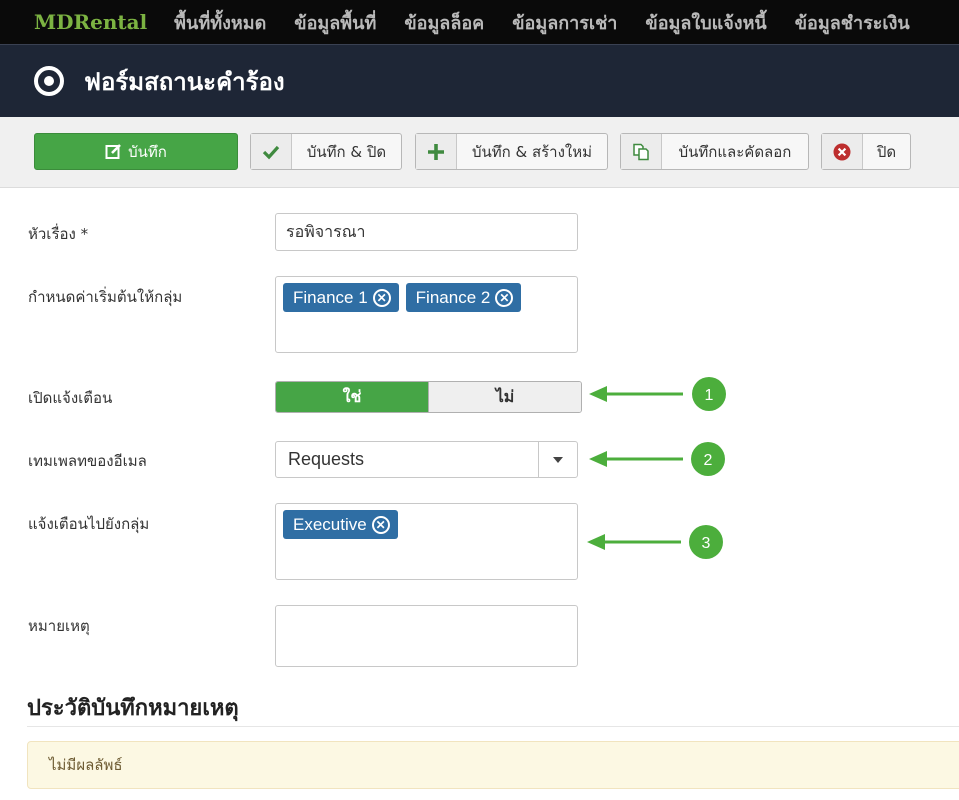  I want to click on save-copy-button: บันทึกและคัดลอก, so click(714, 151).